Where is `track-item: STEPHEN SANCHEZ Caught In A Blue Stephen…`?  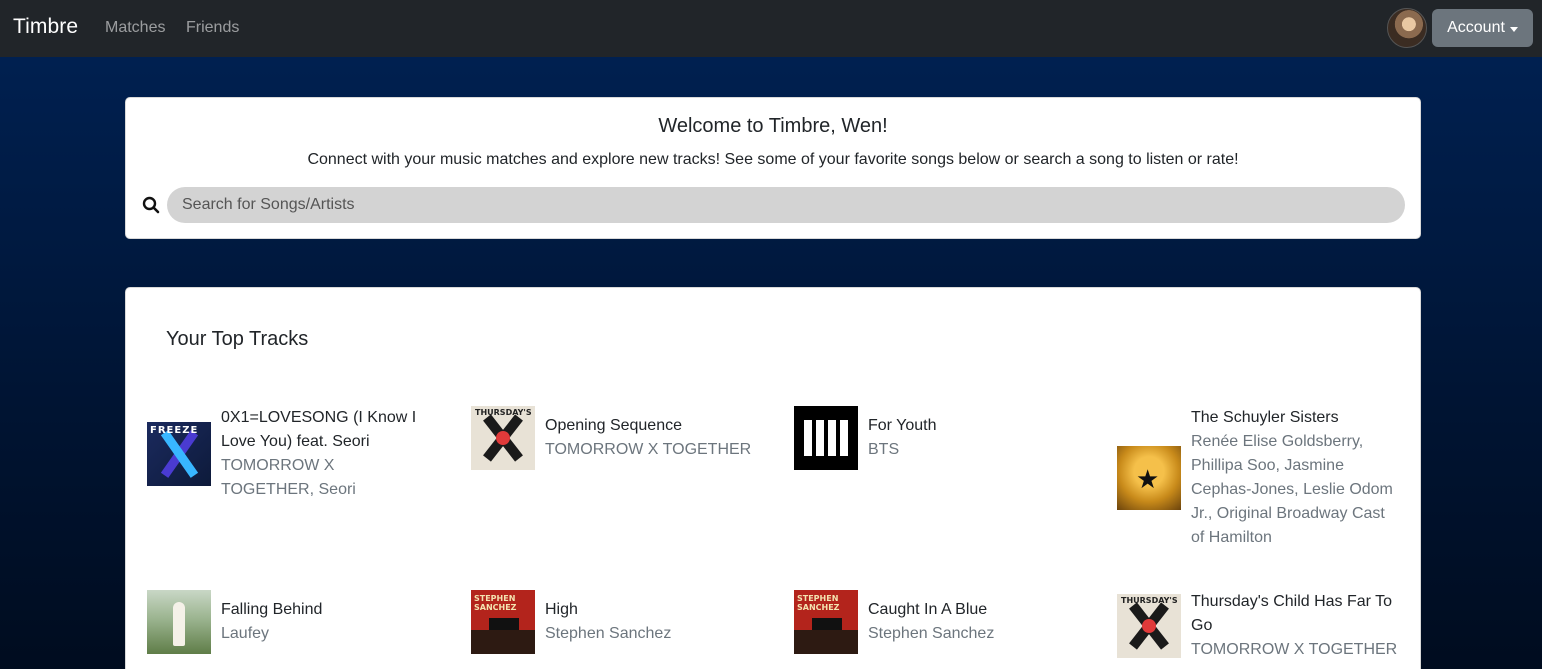
track-item: STEPHEN SANCHEZ Caught In A Blue Stephen… is located at coordinates (944, 622).